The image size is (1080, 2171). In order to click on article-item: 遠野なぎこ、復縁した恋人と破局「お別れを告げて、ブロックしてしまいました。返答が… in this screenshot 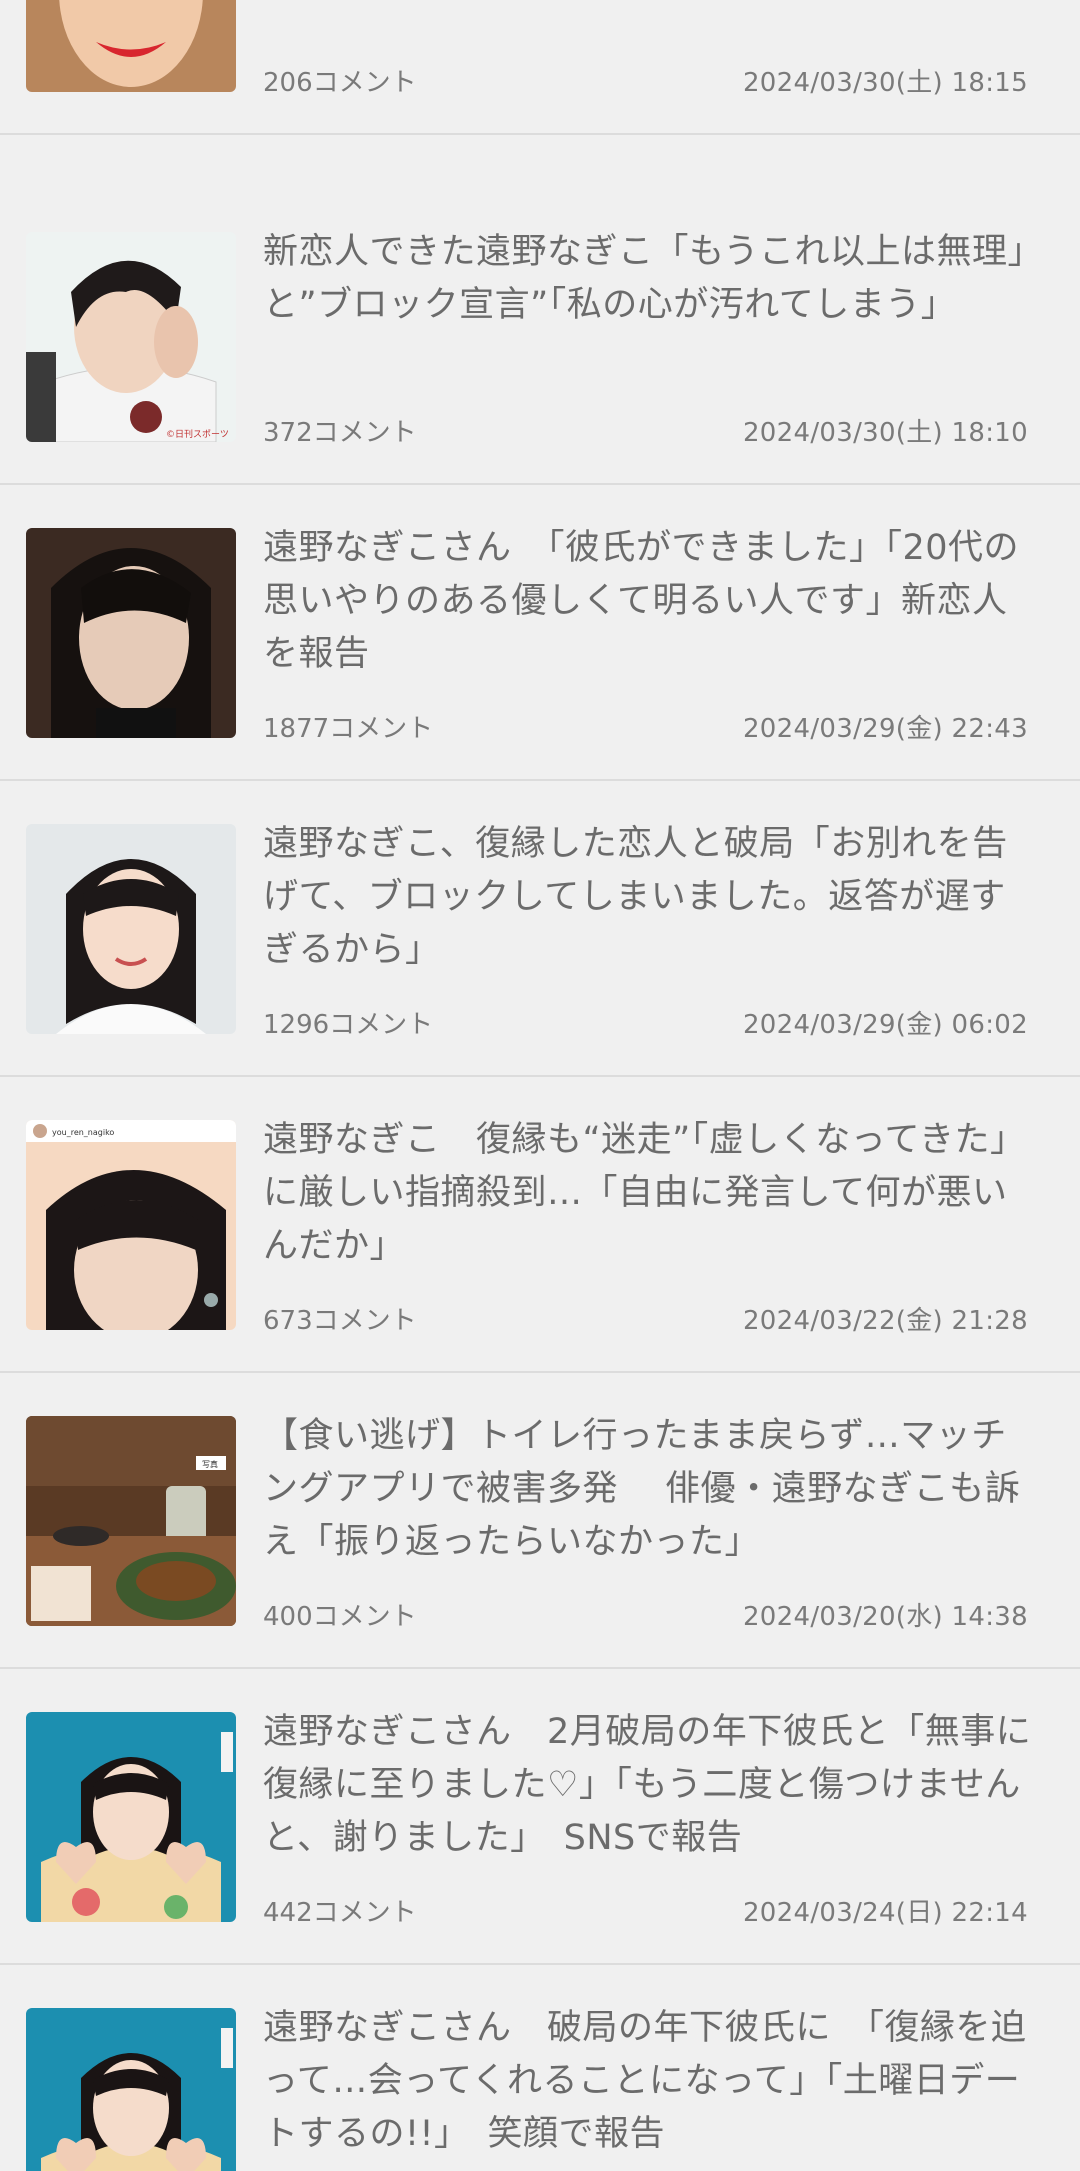, I will do `click(540, 929)`.